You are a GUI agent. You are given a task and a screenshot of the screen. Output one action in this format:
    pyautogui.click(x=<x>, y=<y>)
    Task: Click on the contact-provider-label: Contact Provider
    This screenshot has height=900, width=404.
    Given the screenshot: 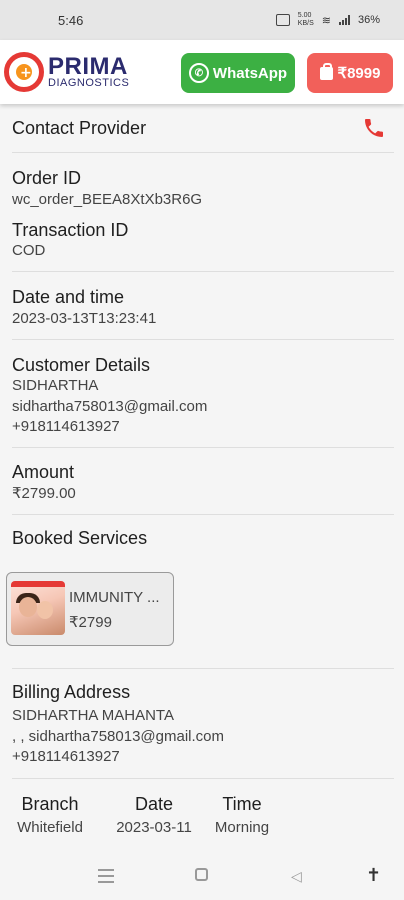 What is the action you would take?
    pyautogui.click(x=79, y=128)
    